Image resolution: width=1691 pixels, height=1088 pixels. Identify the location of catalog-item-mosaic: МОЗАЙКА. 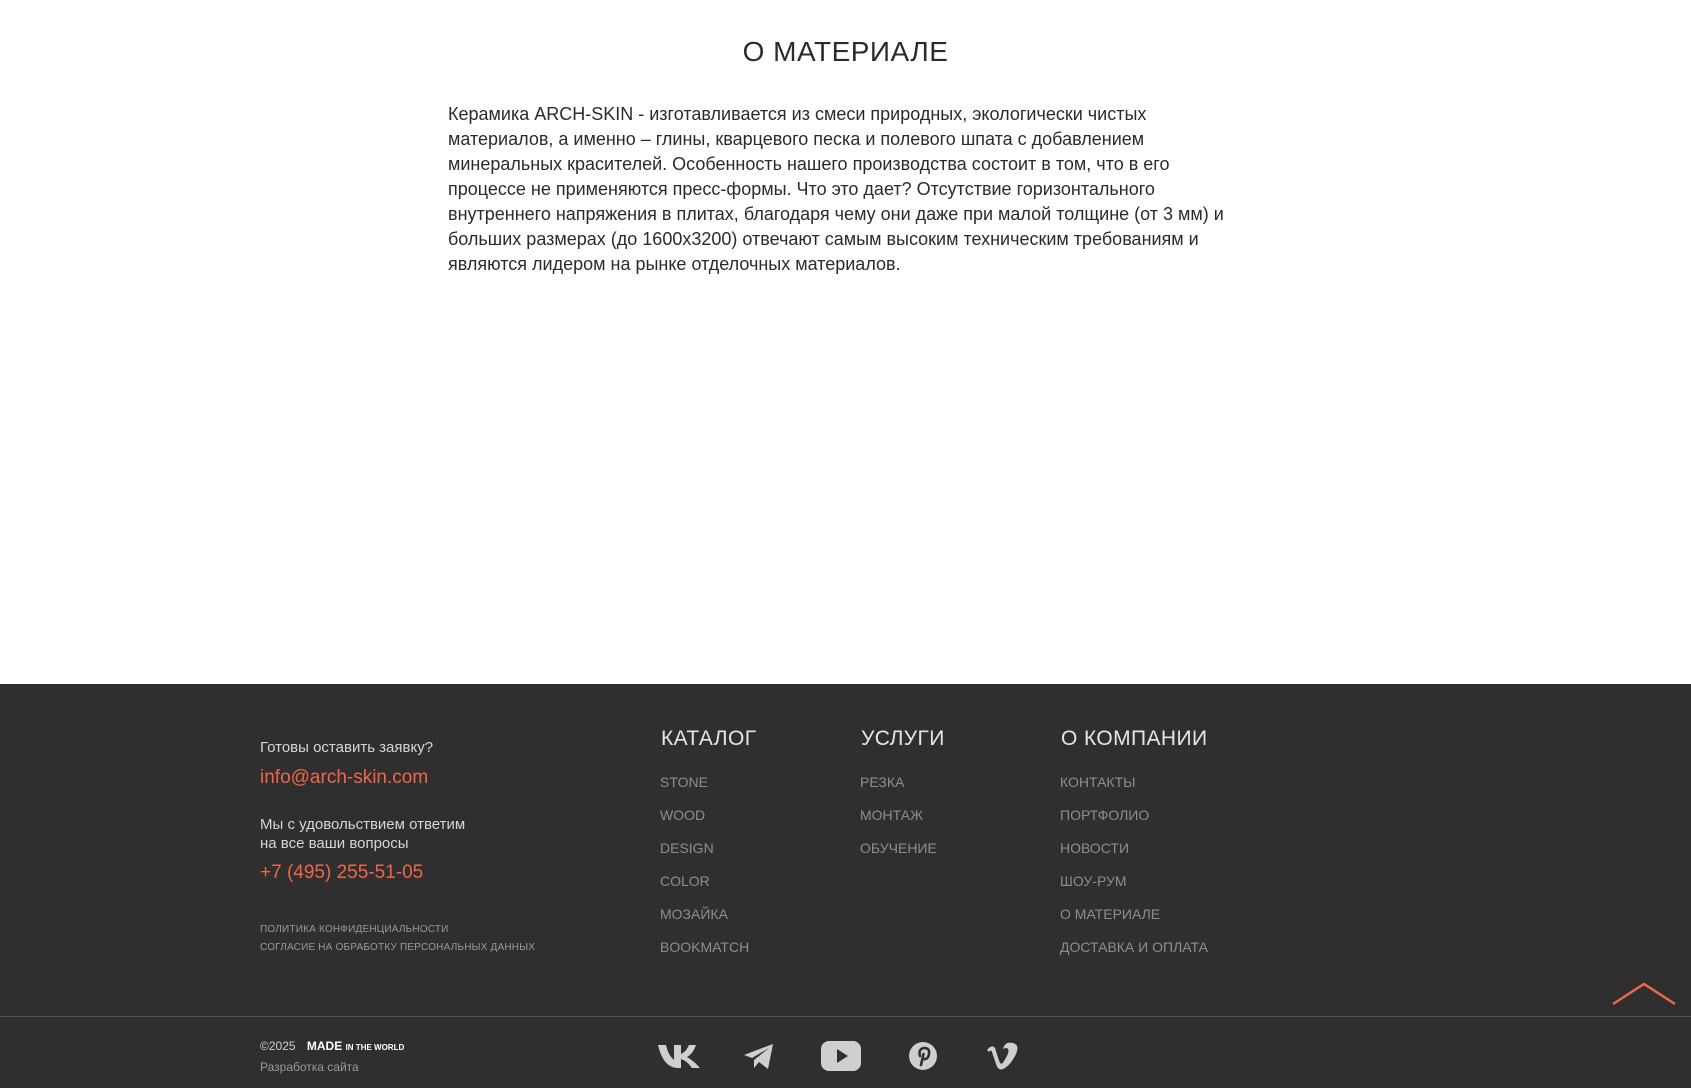
(708, 914).